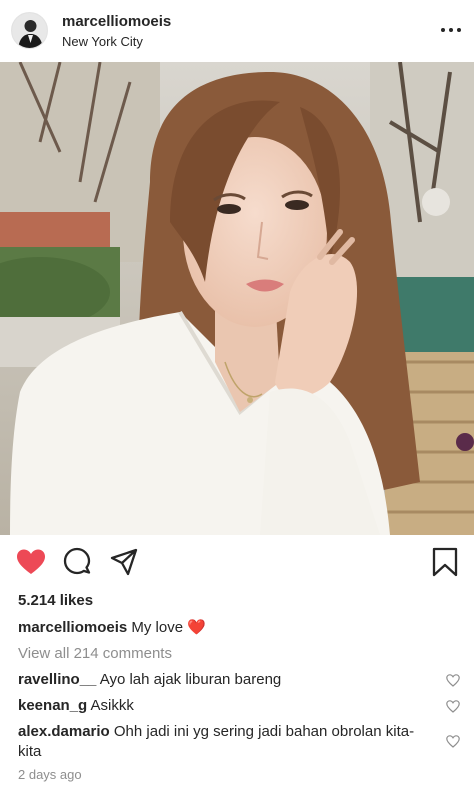 The image size is (474, 793). Describe the element at coordinates (50, 774) in the screenshot. I see `post-timestamp: 2 days ago` at that location.